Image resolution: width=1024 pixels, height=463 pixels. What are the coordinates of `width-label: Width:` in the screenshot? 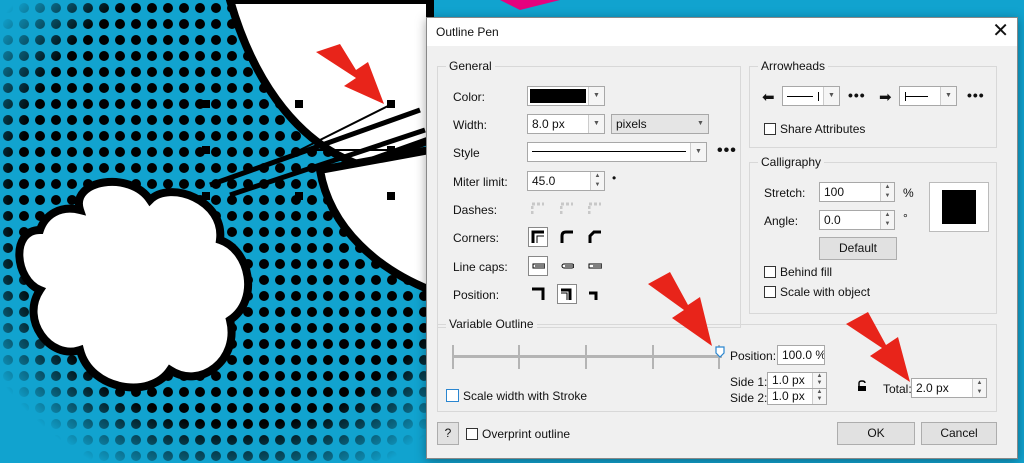 It's located at (470, 125).